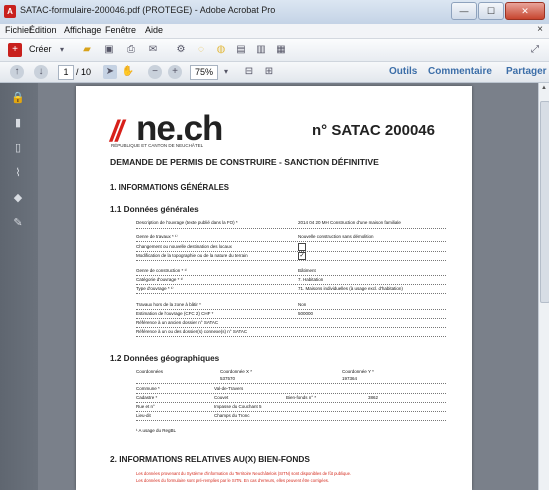  Describe the element at coordinates (201, 50) in the screenshot. I see `comment-icon: ◌` at that location.